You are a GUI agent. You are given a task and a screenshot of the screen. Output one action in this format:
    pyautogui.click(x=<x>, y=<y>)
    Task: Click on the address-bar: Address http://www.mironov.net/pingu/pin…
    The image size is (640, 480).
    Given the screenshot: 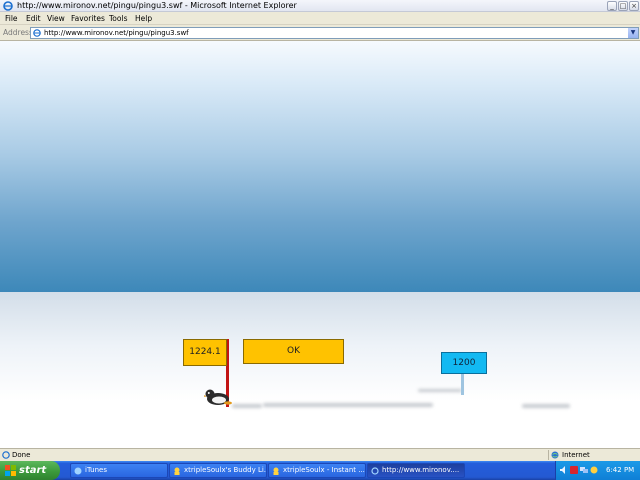 What is the action you would take?
    pyautogui.click(x=320, y=33)
    